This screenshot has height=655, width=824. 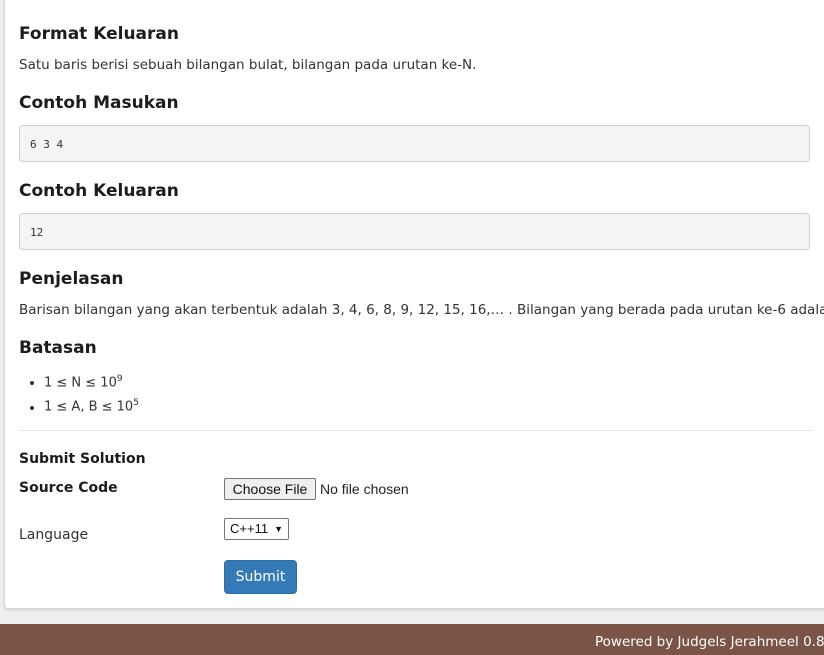 What do you see at coordinates (709, 642) in the screenshot?
I see `footer-text: Powered by Judgels Jerahmeel 0.8.0` at bounding box center [709, 642].